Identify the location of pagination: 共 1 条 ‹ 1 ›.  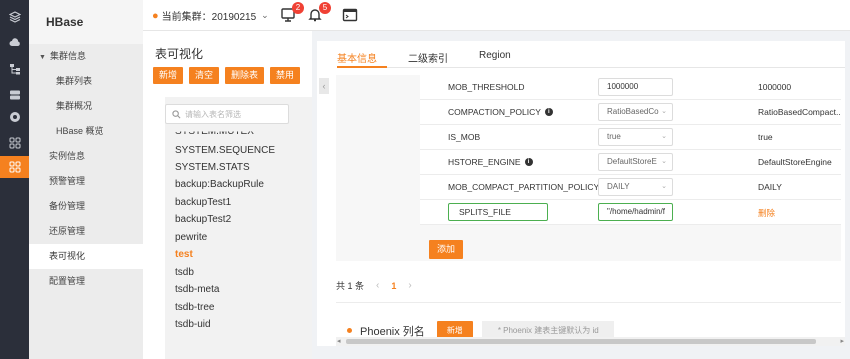
(380, 285).